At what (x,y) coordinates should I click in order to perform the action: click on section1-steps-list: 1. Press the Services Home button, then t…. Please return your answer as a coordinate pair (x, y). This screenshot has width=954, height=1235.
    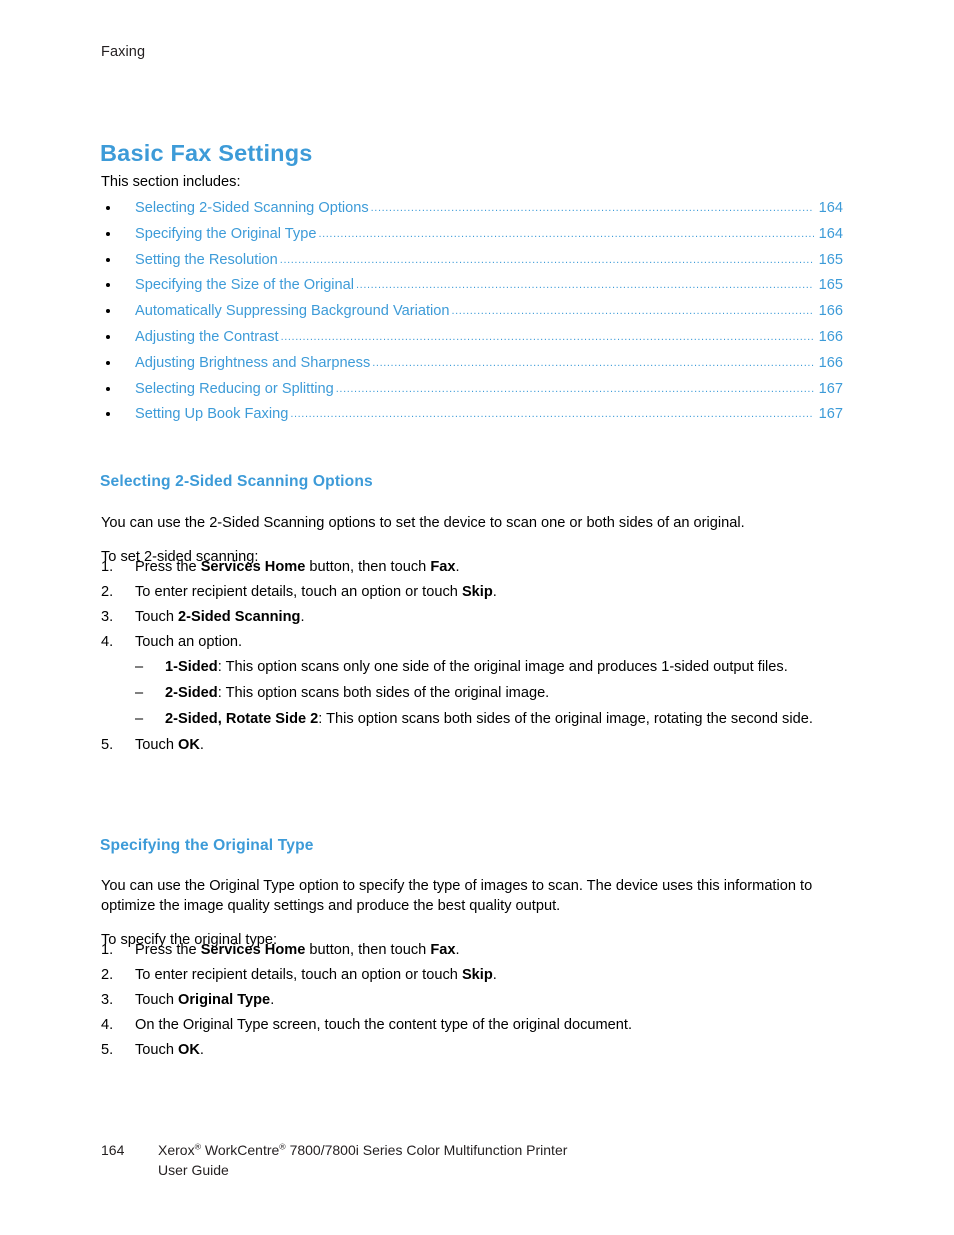
    Looking at the image, I should click on (477, 658).